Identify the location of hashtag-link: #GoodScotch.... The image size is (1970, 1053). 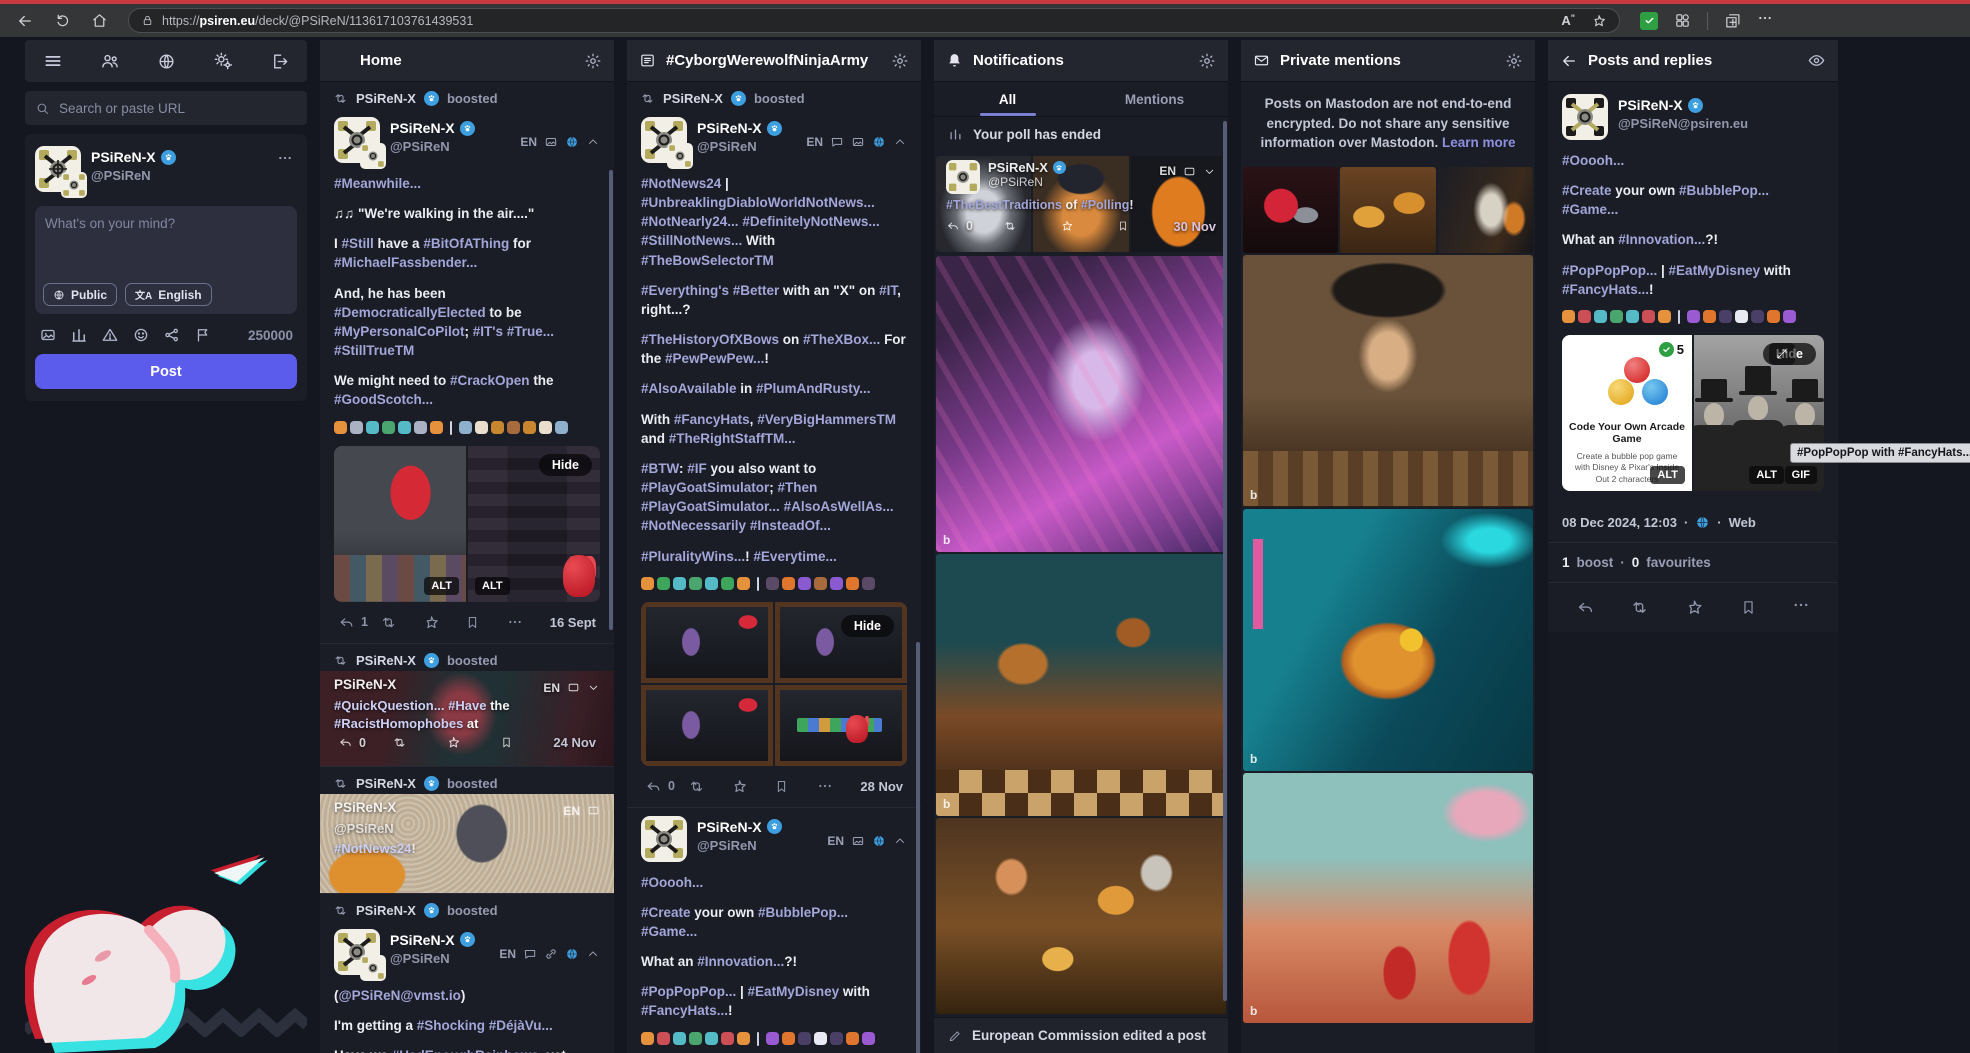
(383, 399).